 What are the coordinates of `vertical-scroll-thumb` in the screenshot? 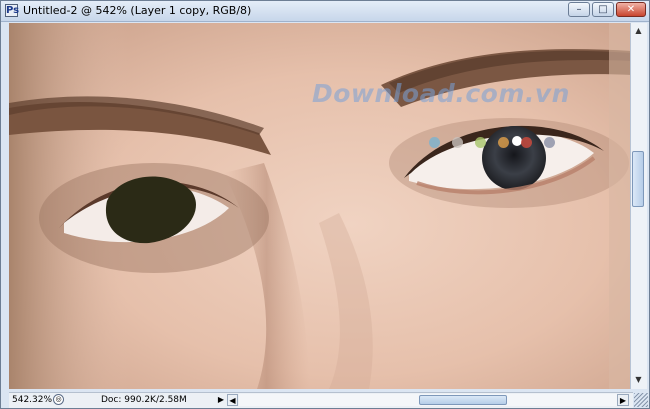 It's located at (638, 179).